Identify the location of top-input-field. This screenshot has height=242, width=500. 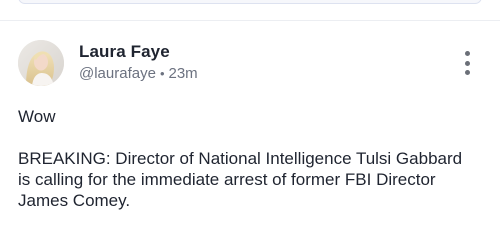
(250, 2).